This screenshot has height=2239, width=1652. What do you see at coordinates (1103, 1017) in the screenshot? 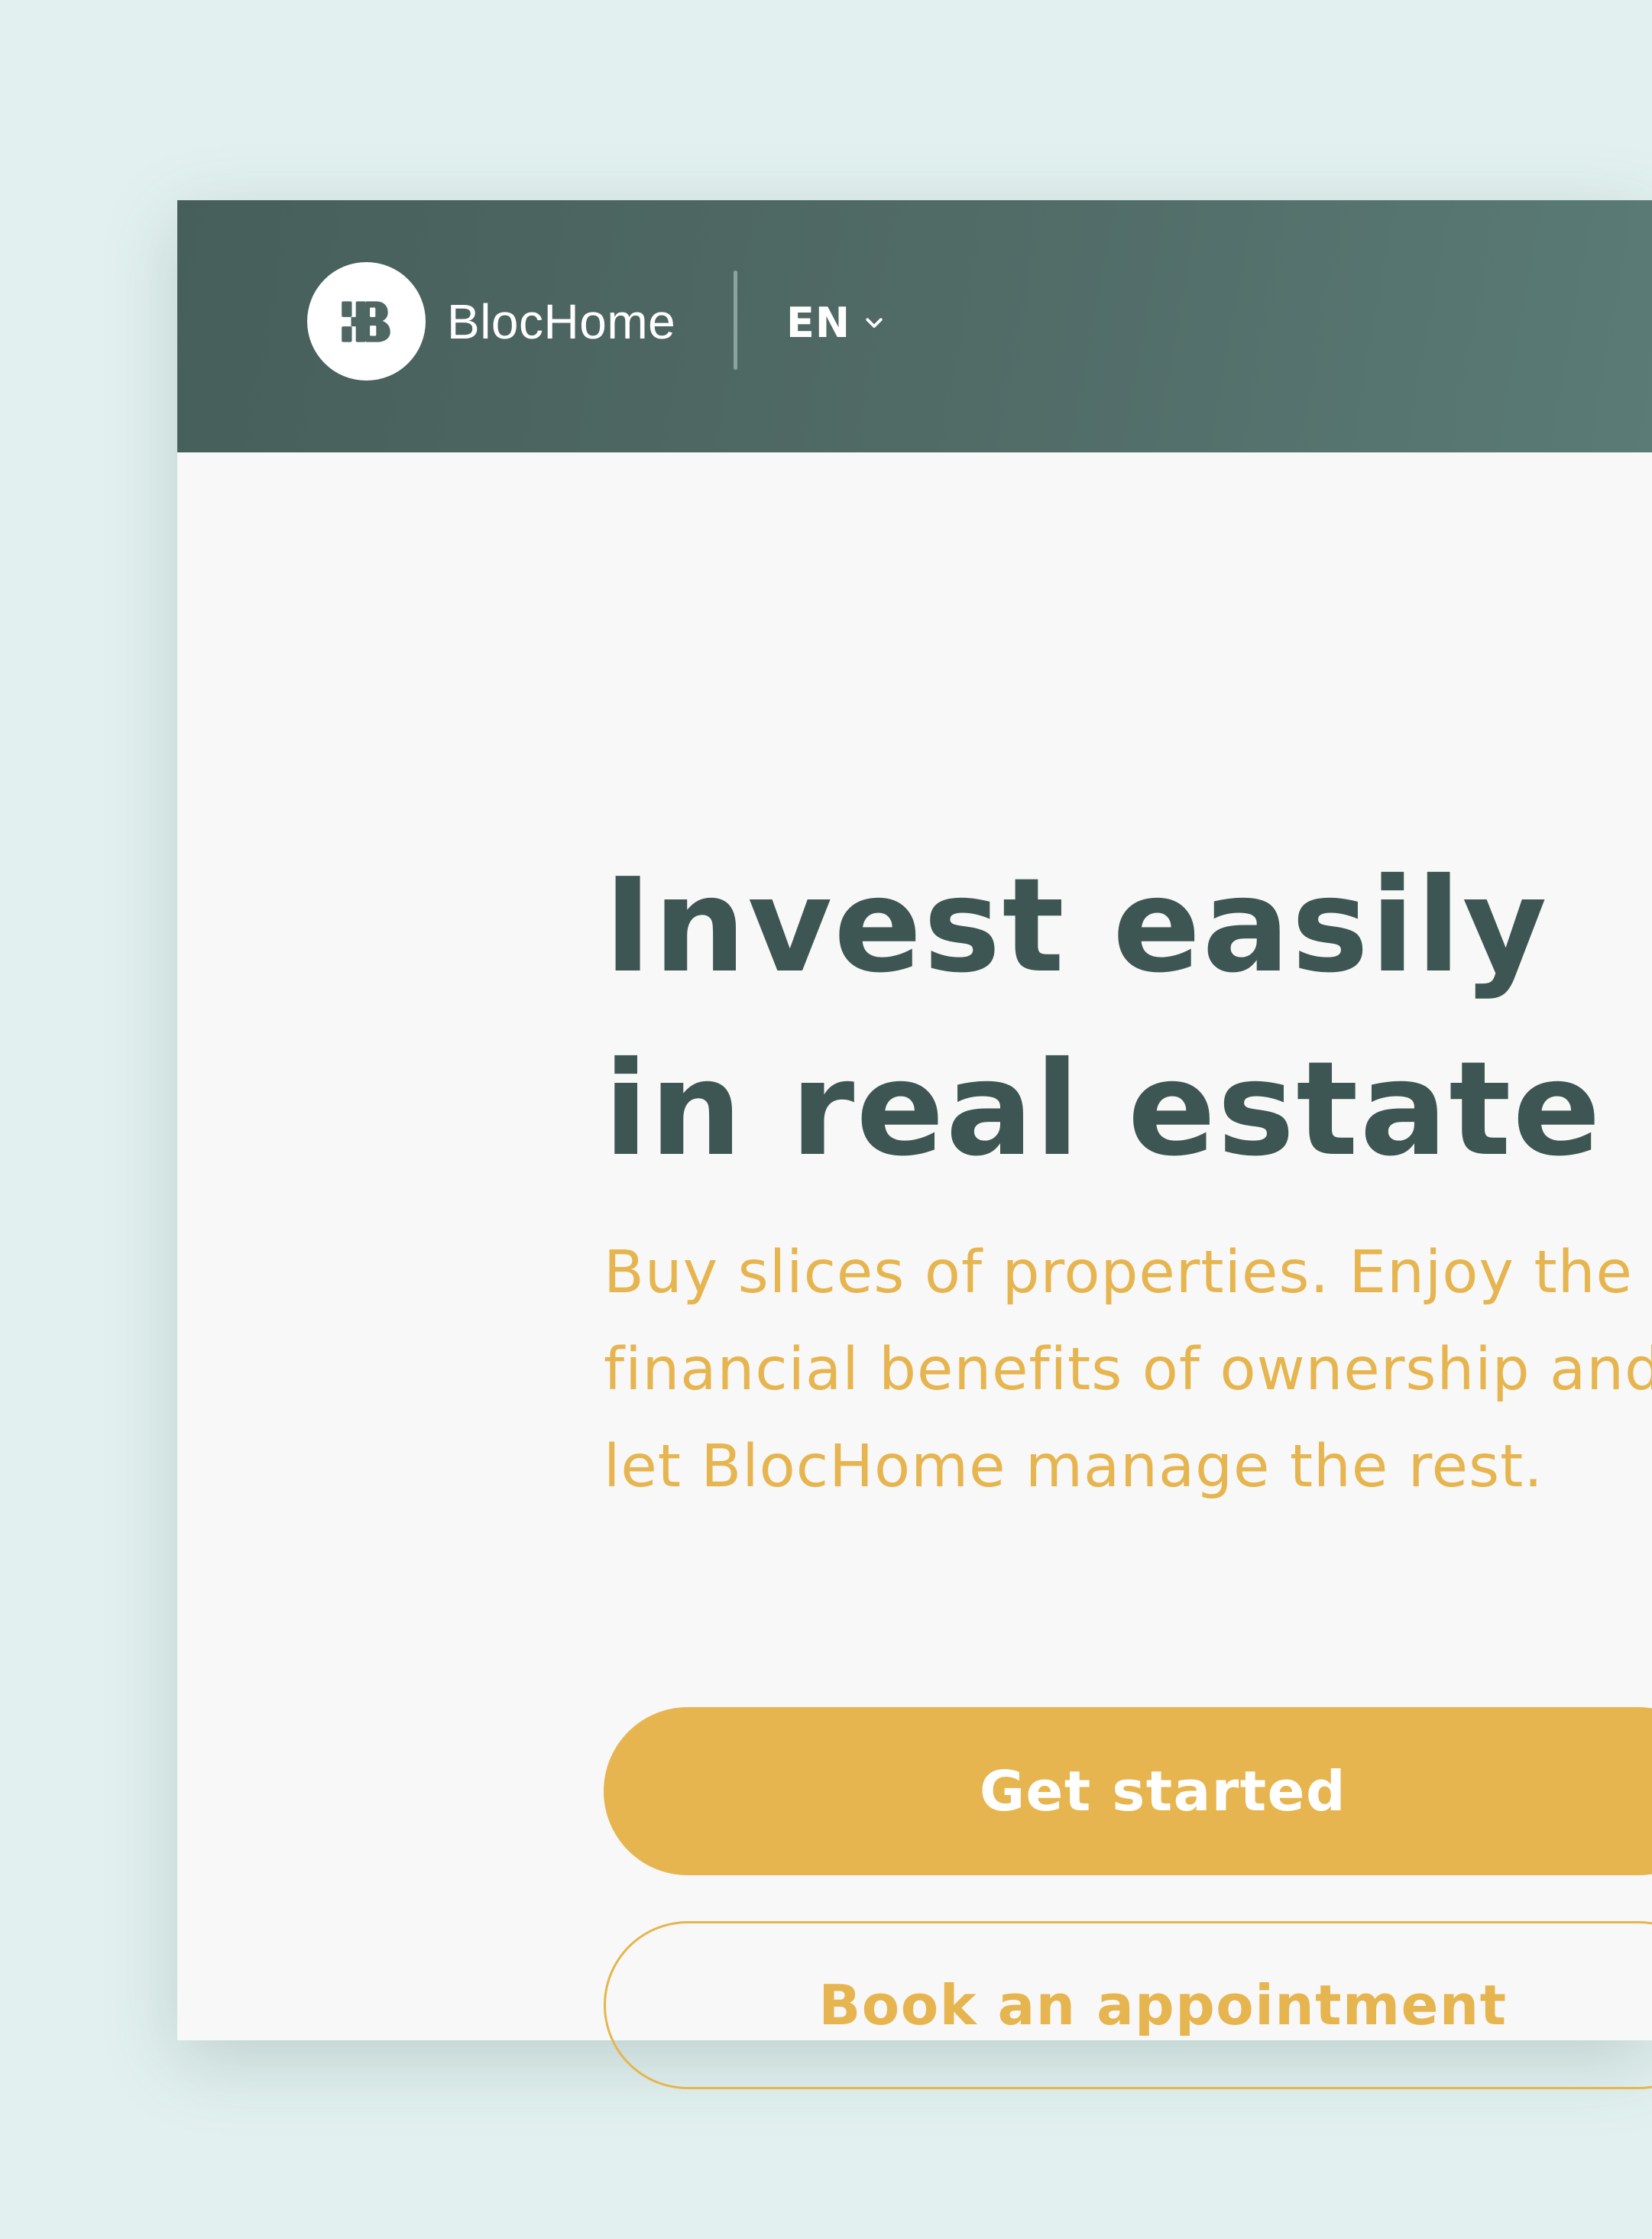
I see `hero-headline: Invest easily in real estate` at bounding box center [1103, 1017].